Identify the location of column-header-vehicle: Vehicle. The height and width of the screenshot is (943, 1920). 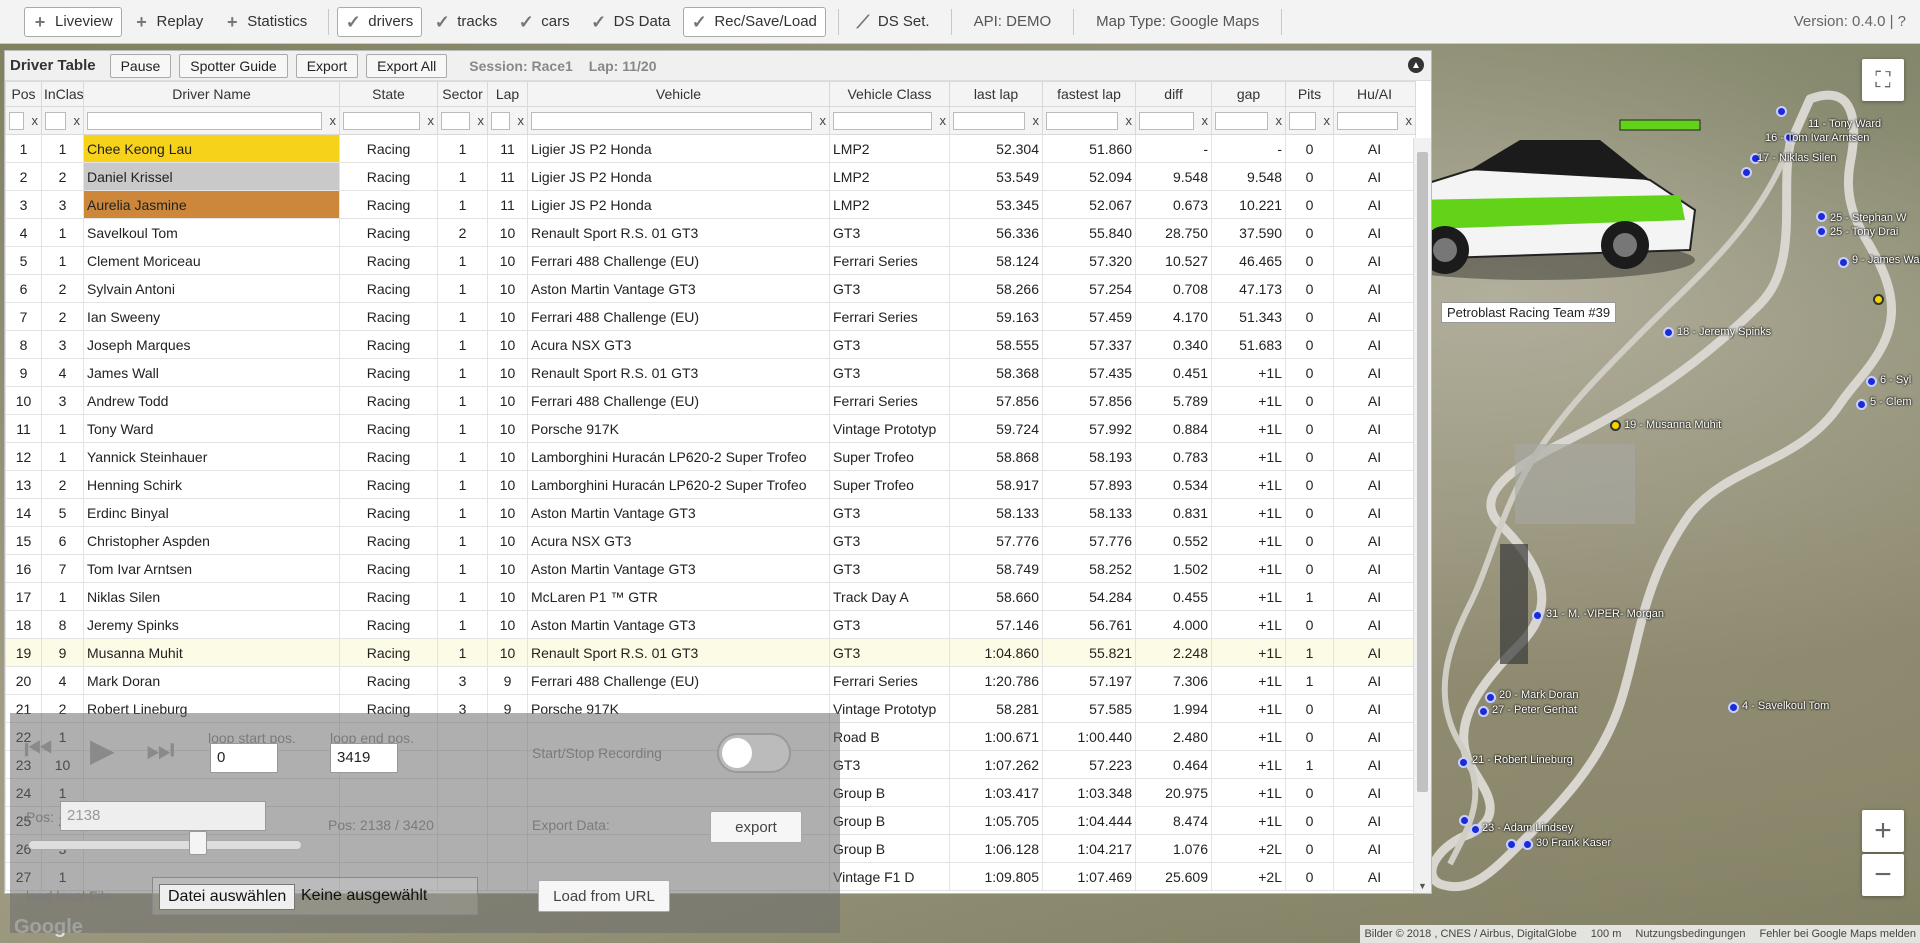
(678, 94).